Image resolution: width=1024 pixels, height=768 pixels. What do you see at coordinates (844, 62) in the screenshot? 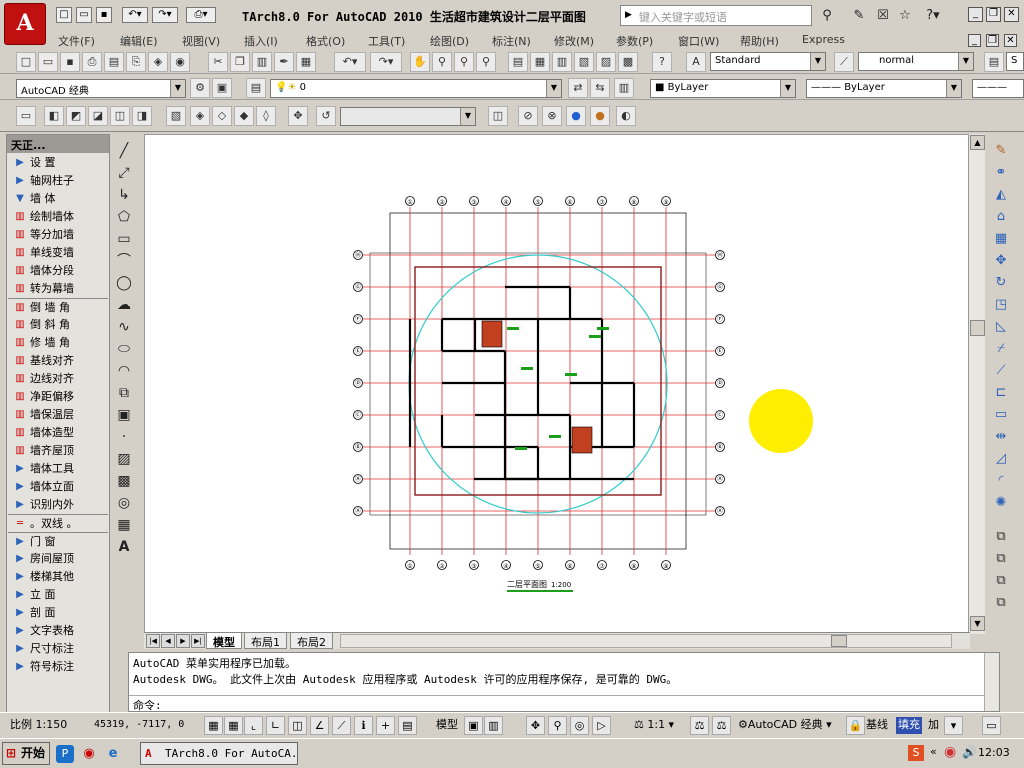
I see `dim-style-icon: ⟋` at bounding box center [844, 62].